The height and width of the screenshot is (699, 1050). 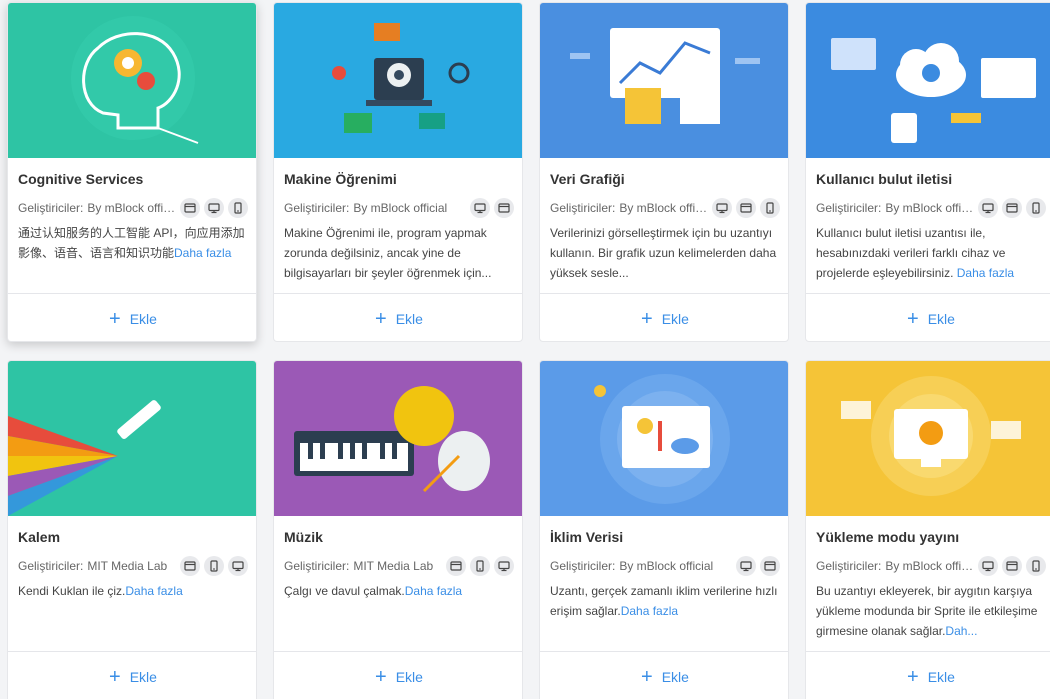 I want to click on card-description: Çalgı ve davul çalmak.Daha fazla, so click(x=400, y=591).